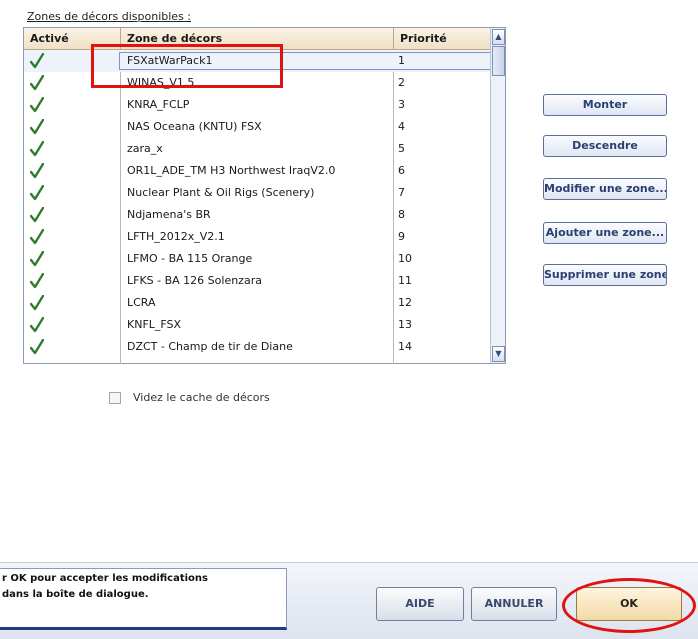  I want to click on table-row: KNRA_FCLP 3, so click(257, 105).